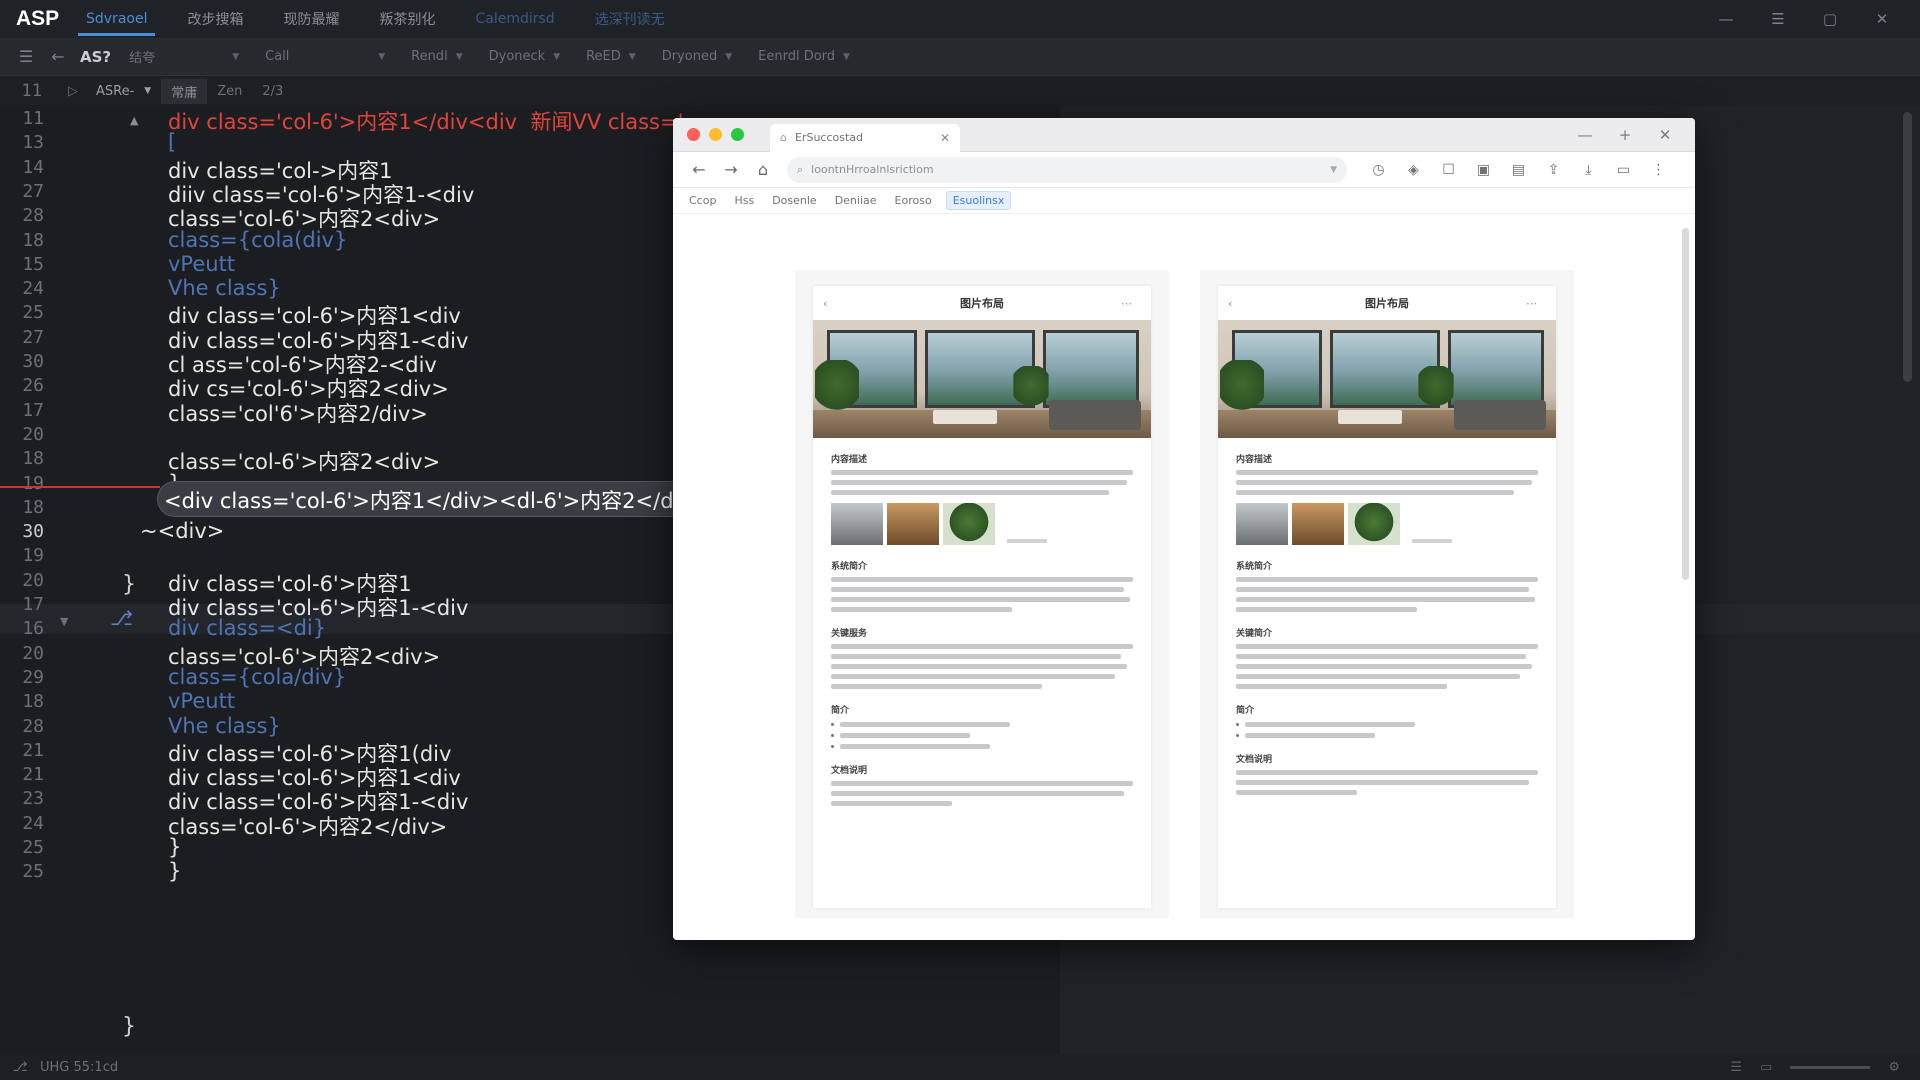 The image size is (1920, 1080). Describe the element at coordinates (611, 56) in the screenshot. I see `toolbar-select-5: ReED ▼` at that location.